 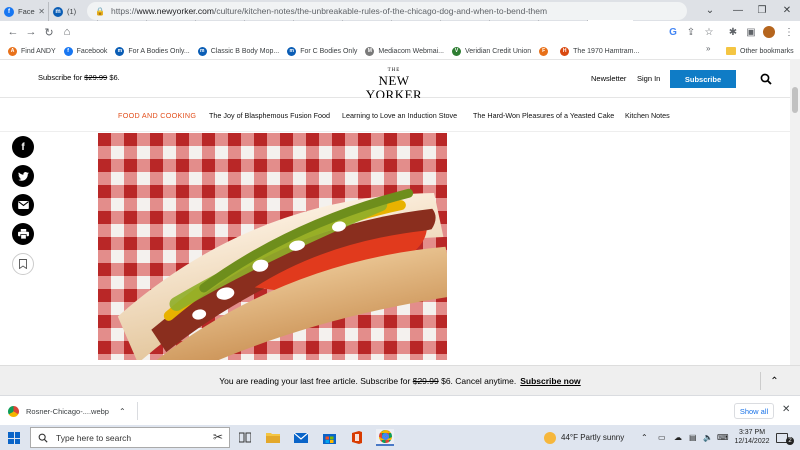 I want to click on subscribe-offer: Subscribe for $29.99 $6., so click(x=79, y=77).